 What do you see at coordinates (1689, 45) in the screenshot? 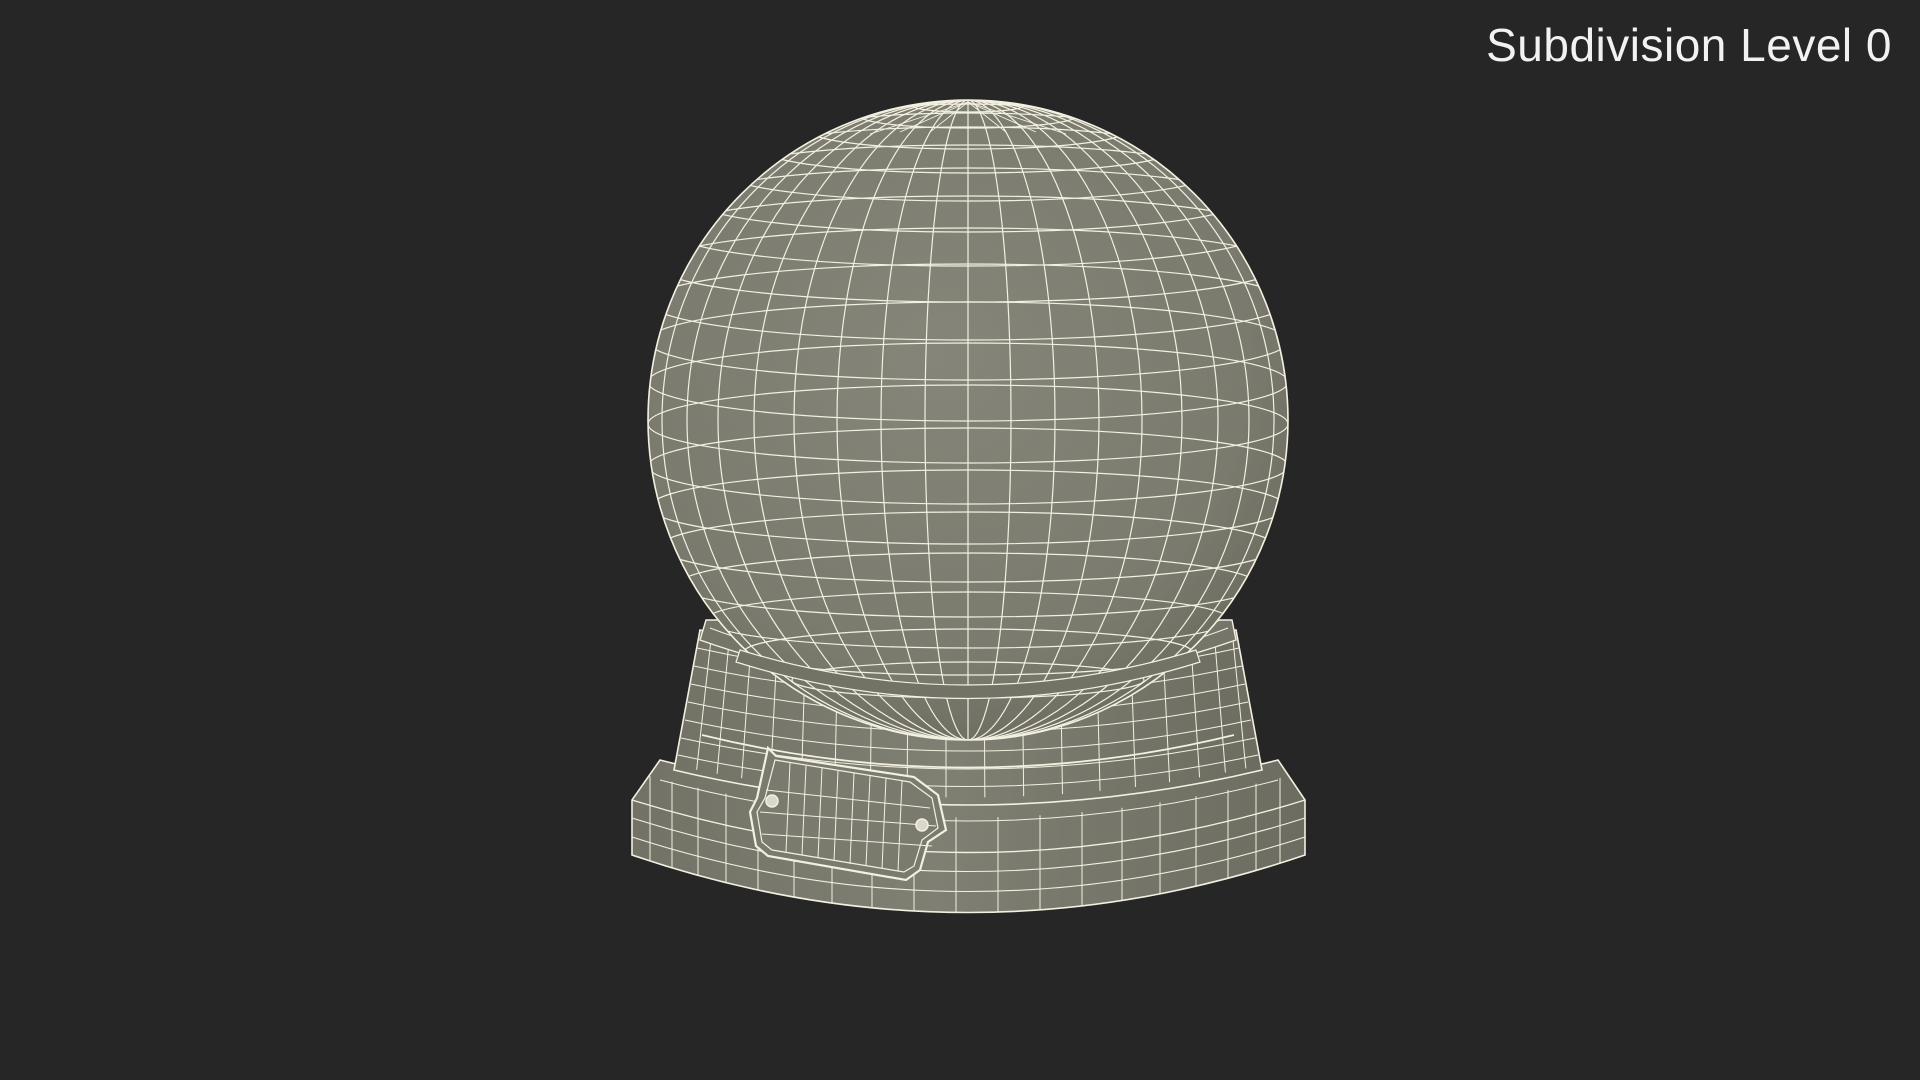
I see `subdivision-level-label: Subdivision Level 0` at bounding box center [1689, 45].